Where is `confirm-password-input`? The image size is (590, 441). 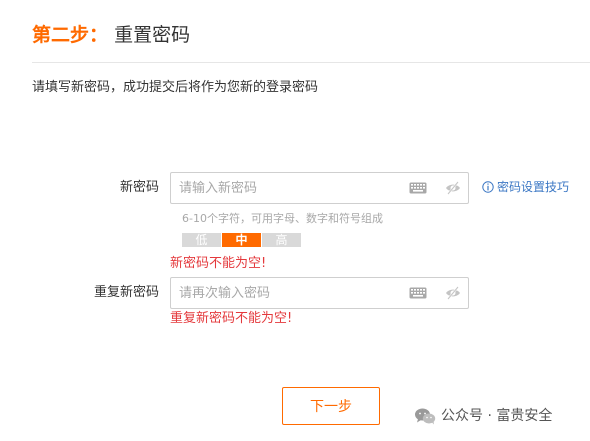
confirm-password-input is located at coordinates (289, 293).